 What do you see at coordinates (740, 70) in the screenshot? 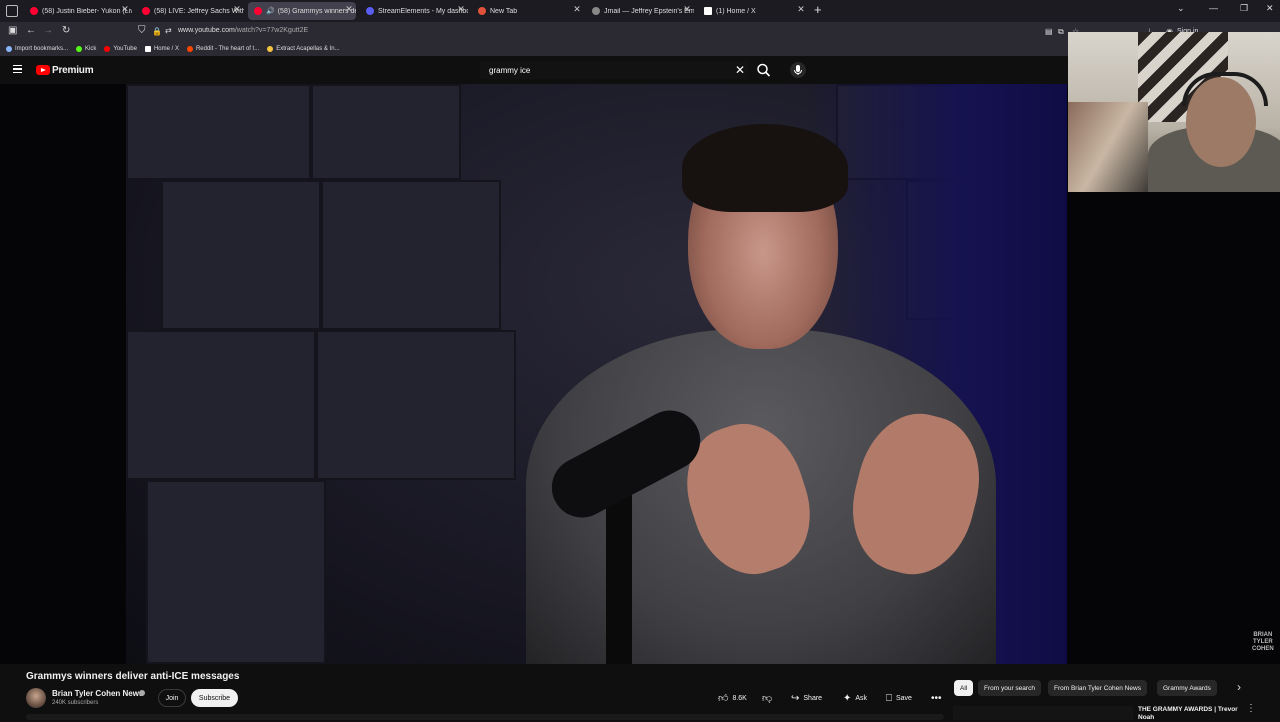
I see `clear-search-icon: ✕` at bounding box center [740, 70].